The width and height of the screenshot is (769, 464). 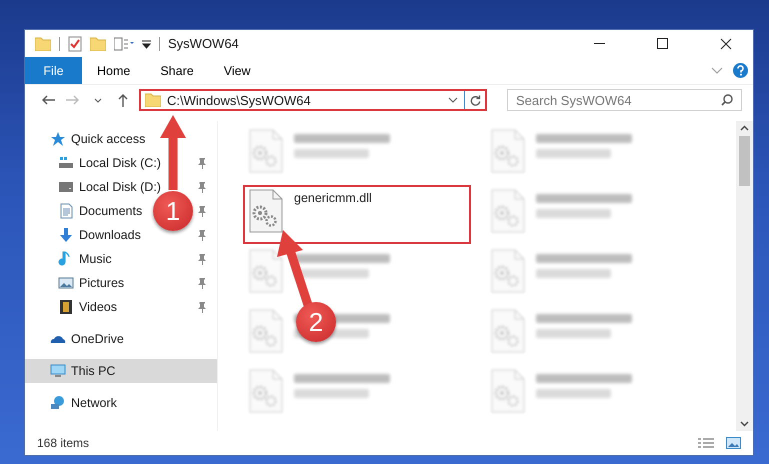 I want to click on film-icon, so click(x=66, y=307).